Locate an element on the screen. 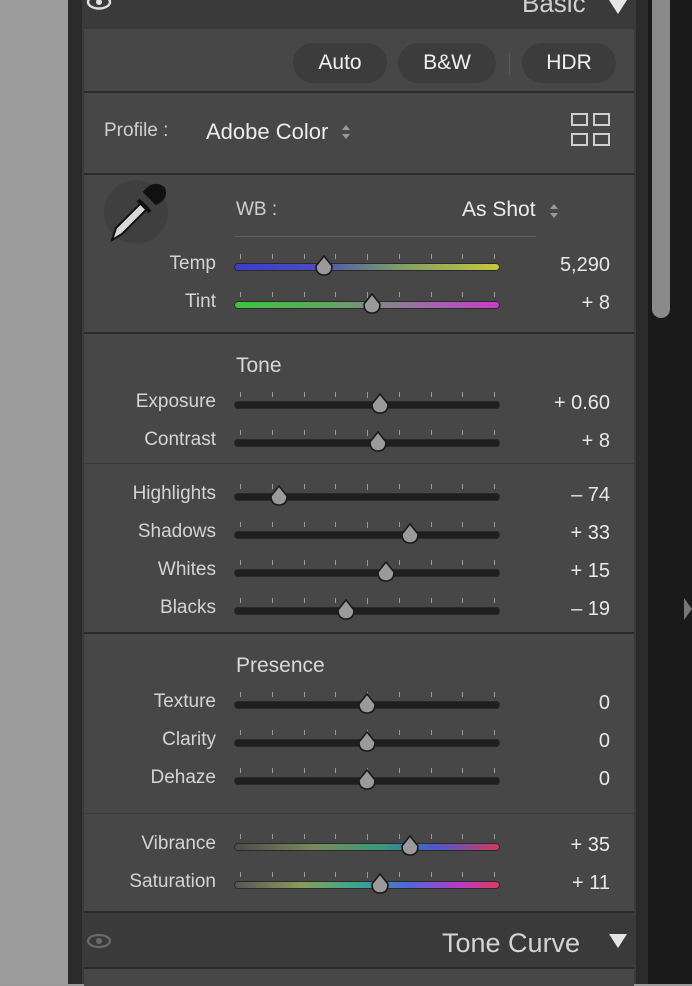 This screenshot has width=692, height=986. exposure-slider is located at coordinates (367, 405).